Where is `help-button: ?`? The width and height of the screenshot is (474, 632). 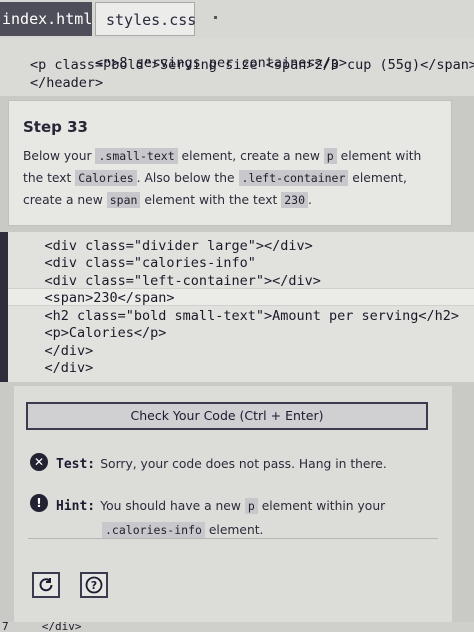
help-button: ? is located at coordinates (94, 585).